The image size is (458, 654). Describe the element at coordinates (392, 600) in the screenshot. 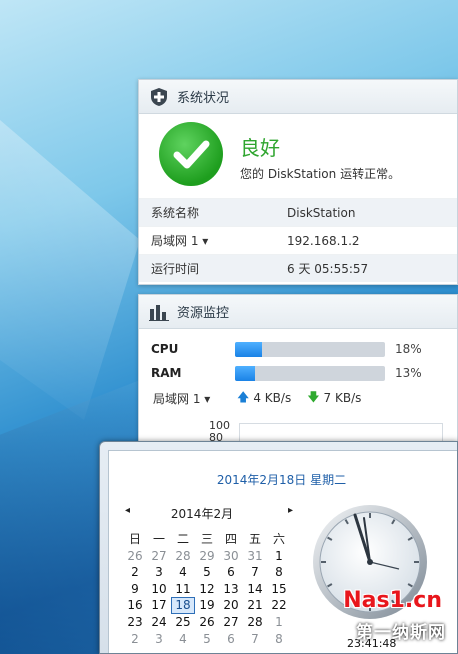

I see `watermark-line1: Nas1.cn` at that location.